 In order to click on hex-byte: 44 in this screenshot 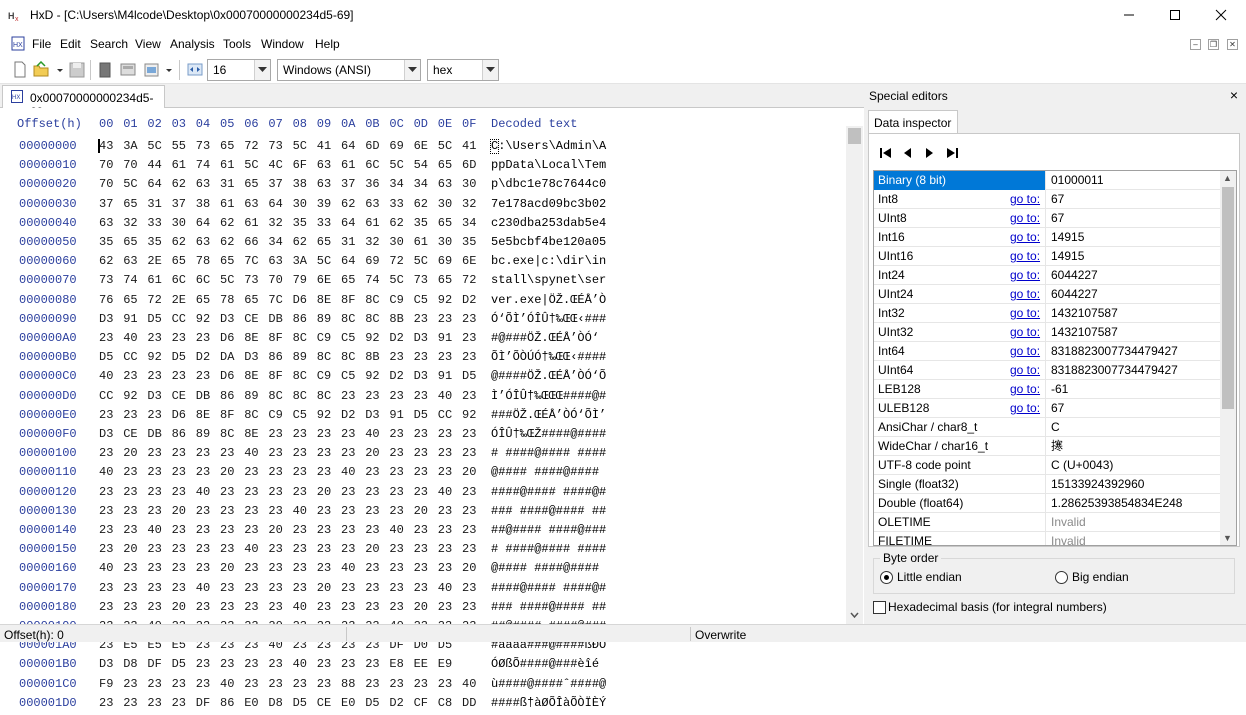, I will do `click(154, 165)`.